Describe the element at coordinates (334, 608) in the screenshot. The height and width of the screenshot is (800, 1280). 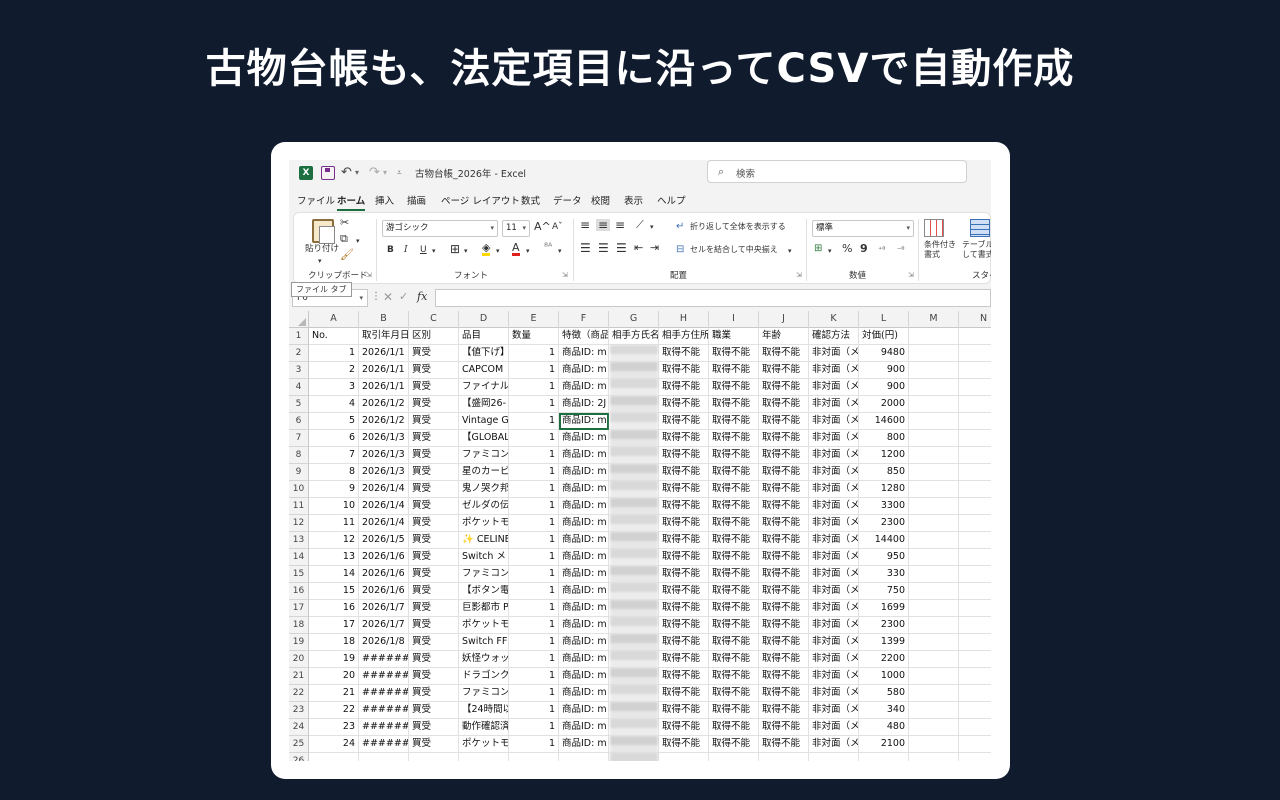
I see `table-cell: 16` at that location.